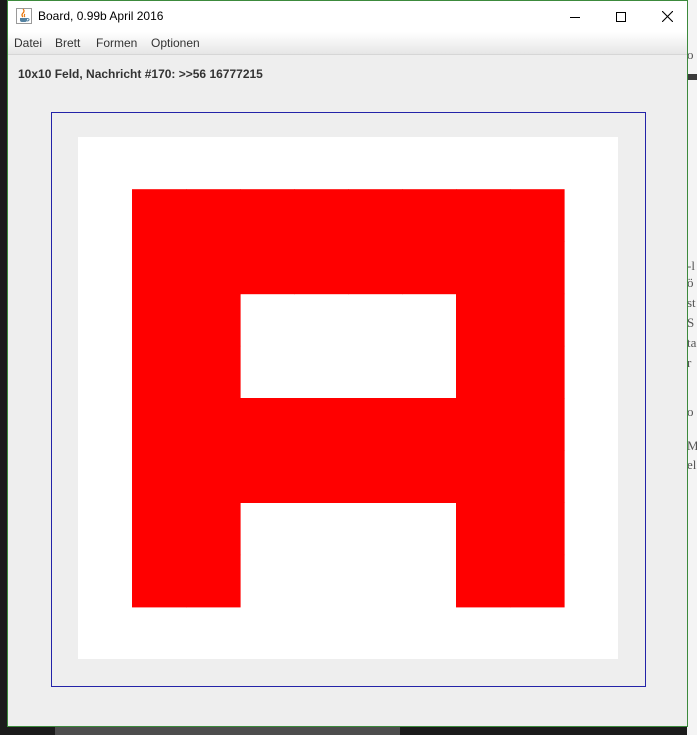 This screenshot has width=697, height=735. Describe the element at coordinates (692, 445) in the screenshot. I see `background-text: M` at that location.